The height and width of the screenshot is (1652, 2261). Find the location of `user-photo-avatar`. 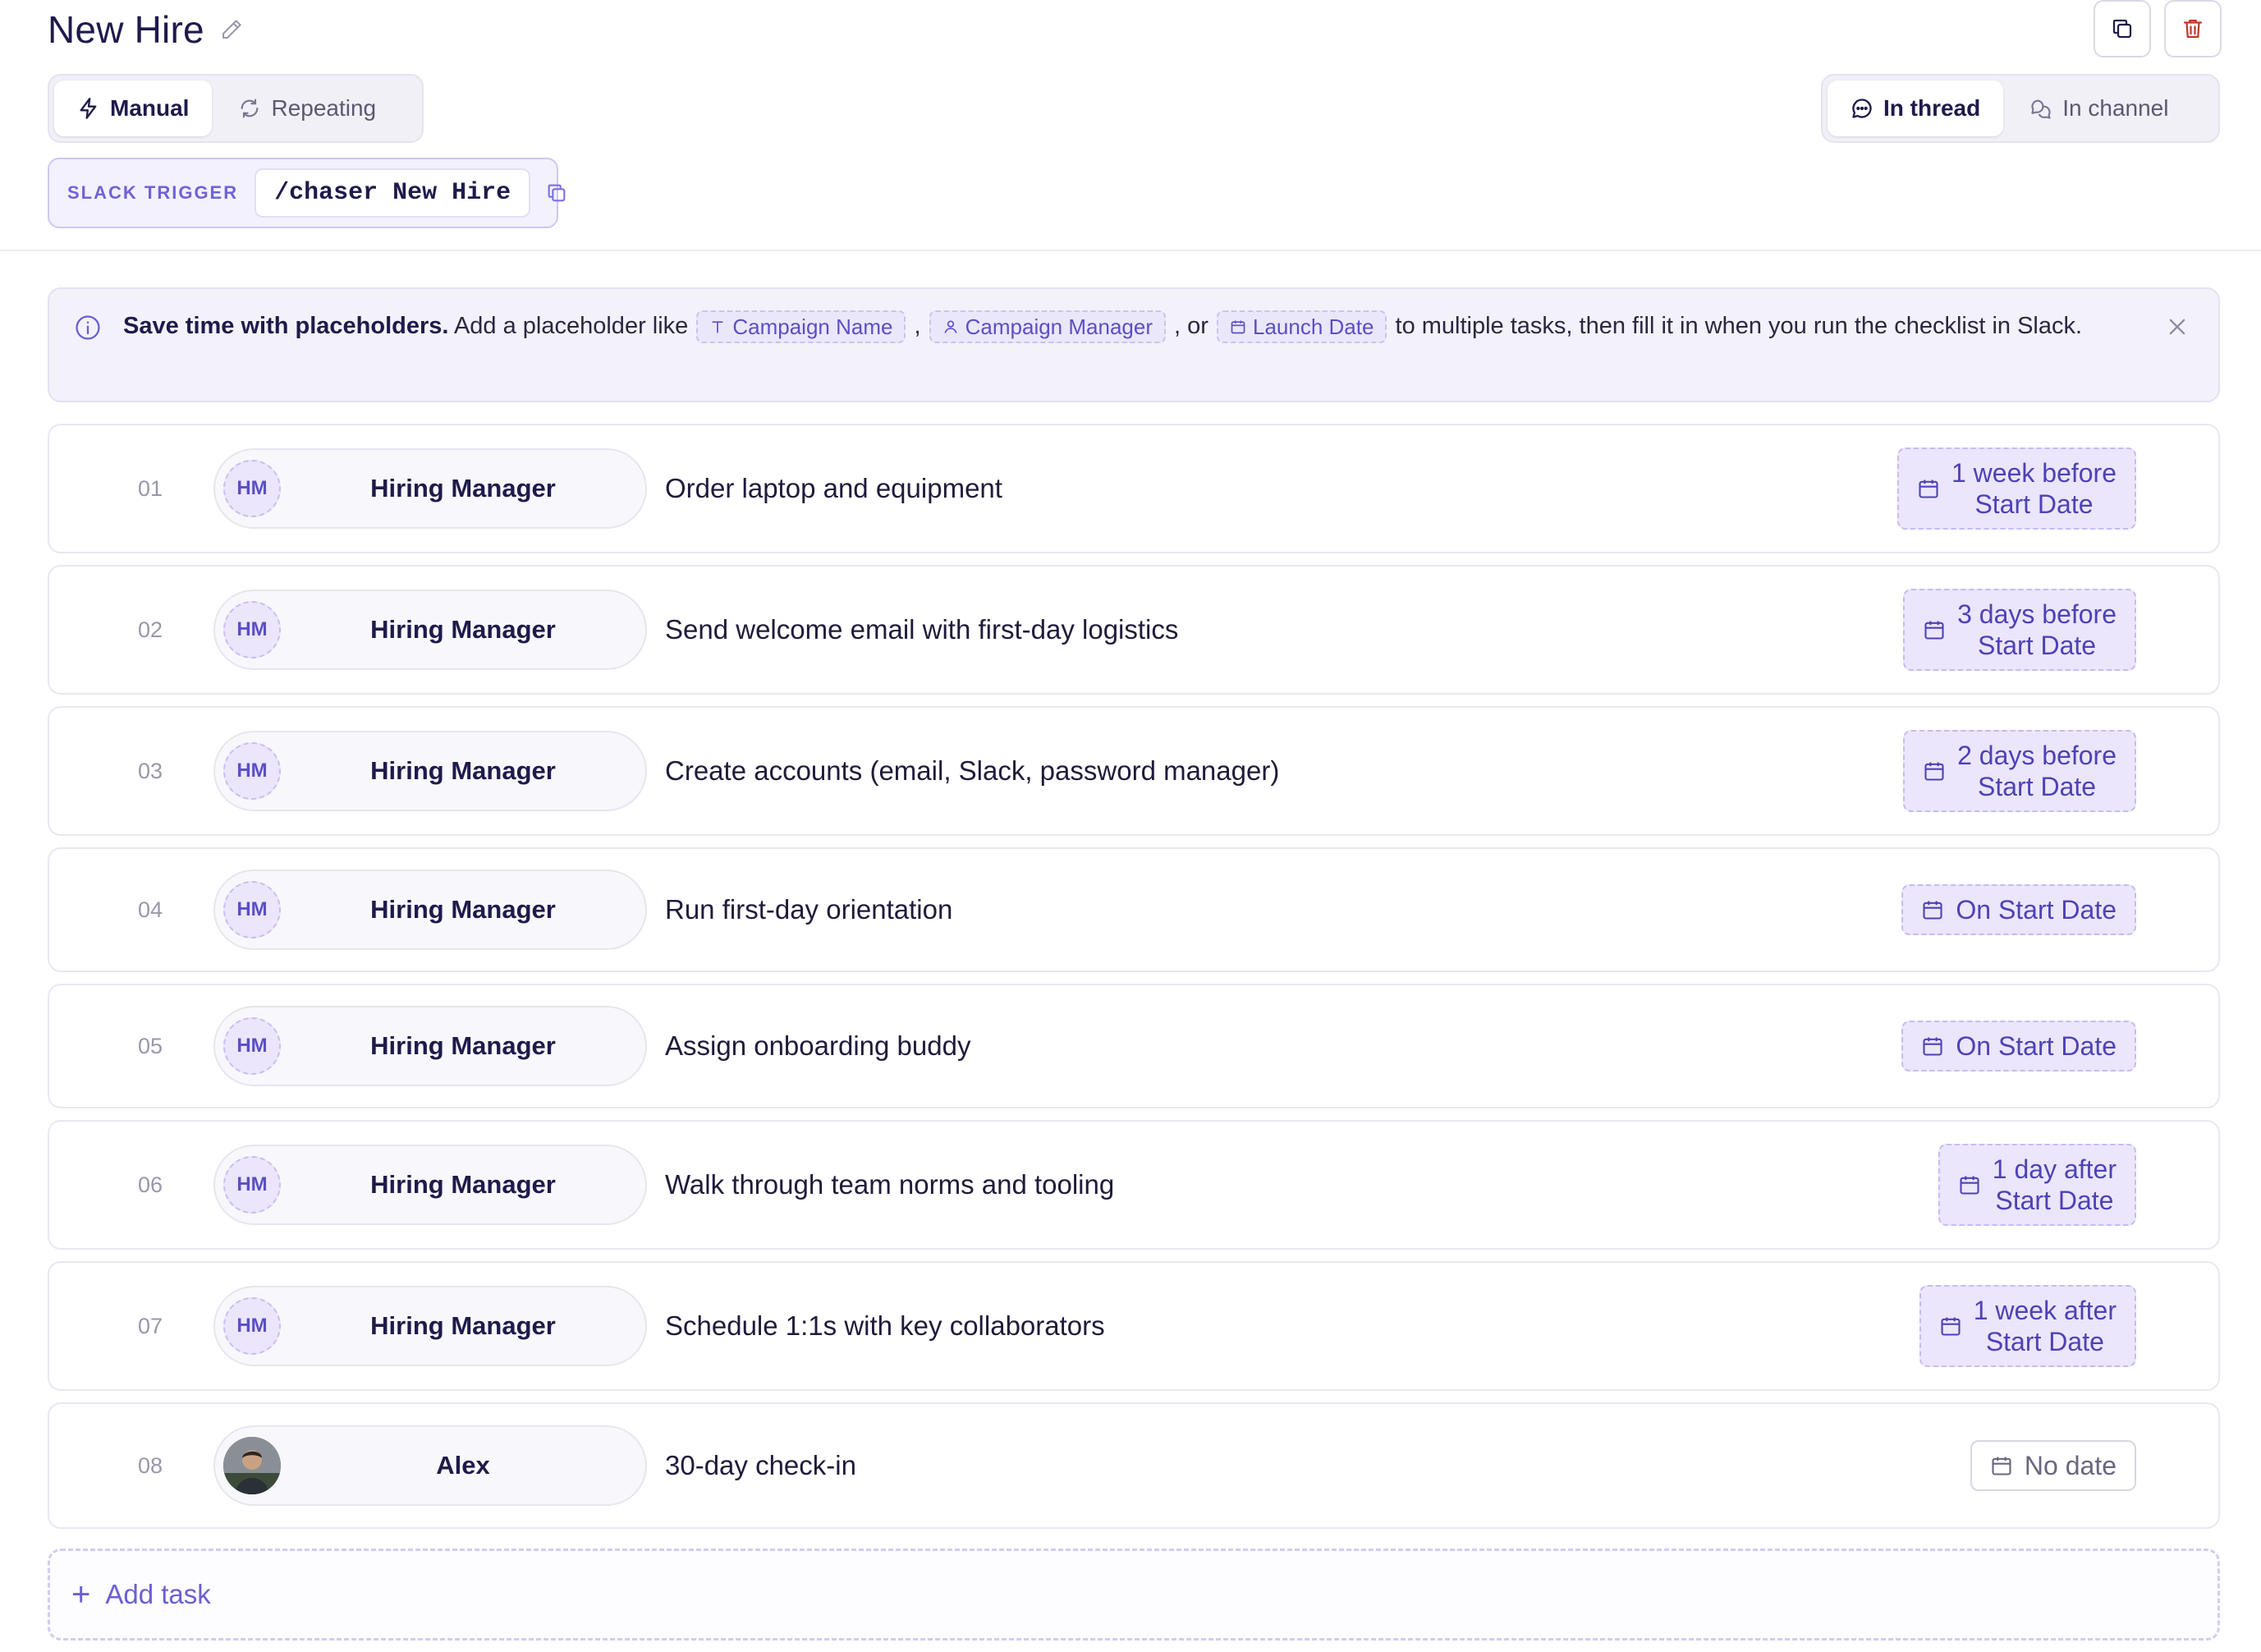

user-photo-avatar is located at coordinates (252, 1466).